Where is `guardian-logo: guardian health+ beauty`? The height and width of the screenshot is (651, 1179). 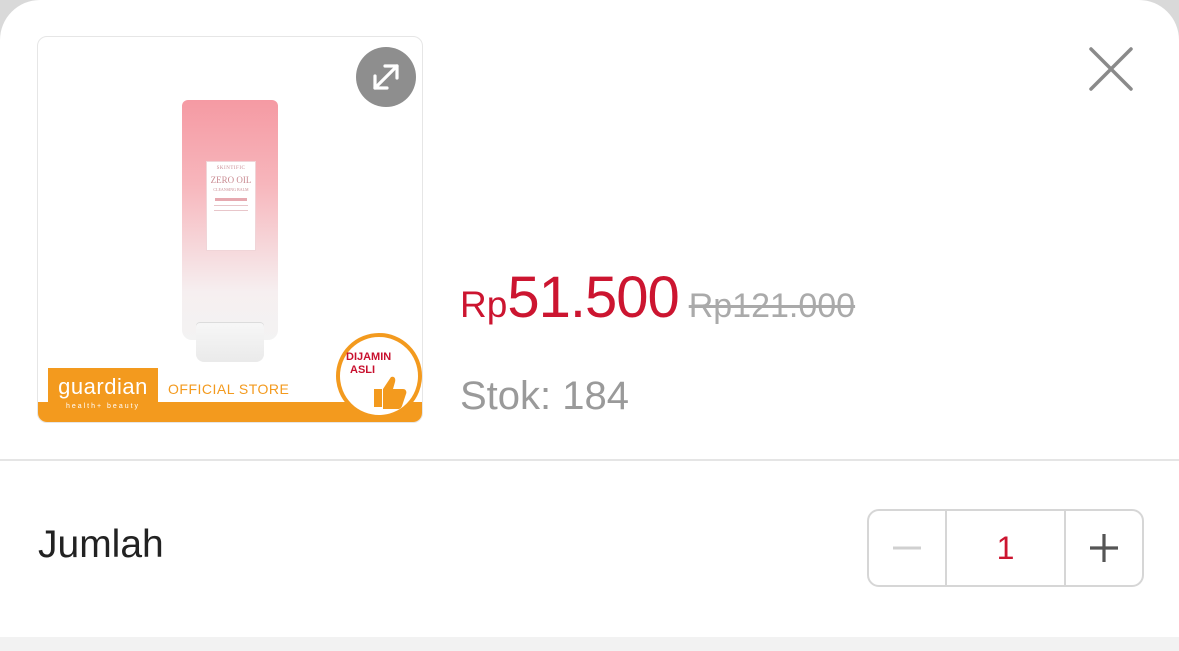 guardian-logo: guardian health+ beauty is located at coordinates (103, 395).